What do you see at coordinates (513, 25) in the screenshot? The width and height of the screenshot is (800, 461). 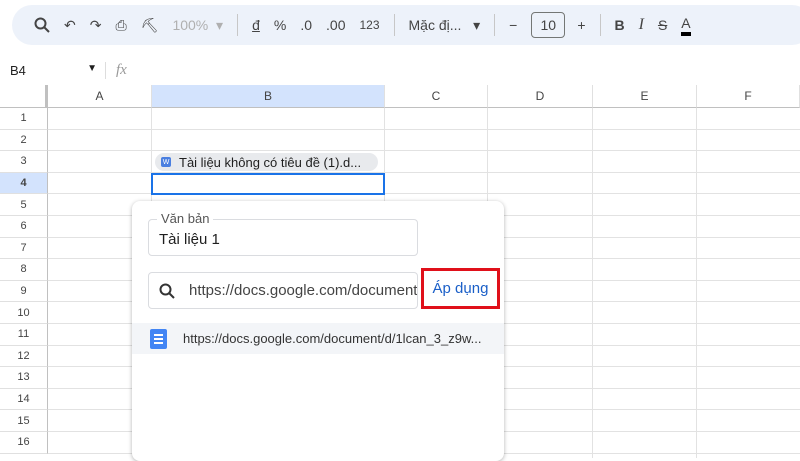 I see `font-size-decrease-button: −` at bounding box center [513, 25].